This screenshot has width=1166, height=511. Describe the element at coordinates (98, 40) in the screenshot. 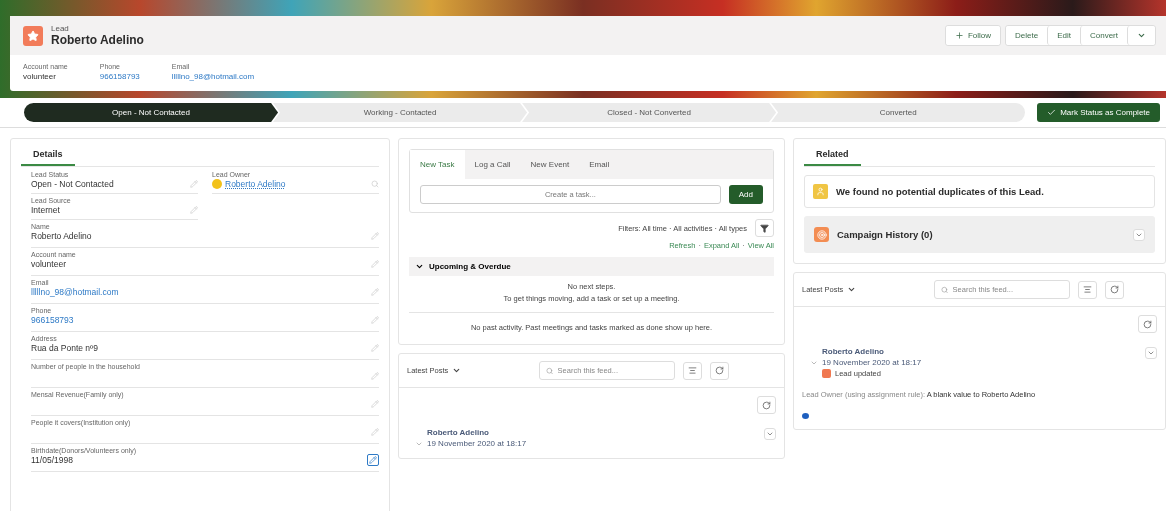

I see `record-name: Roberto Adelino` at that location.